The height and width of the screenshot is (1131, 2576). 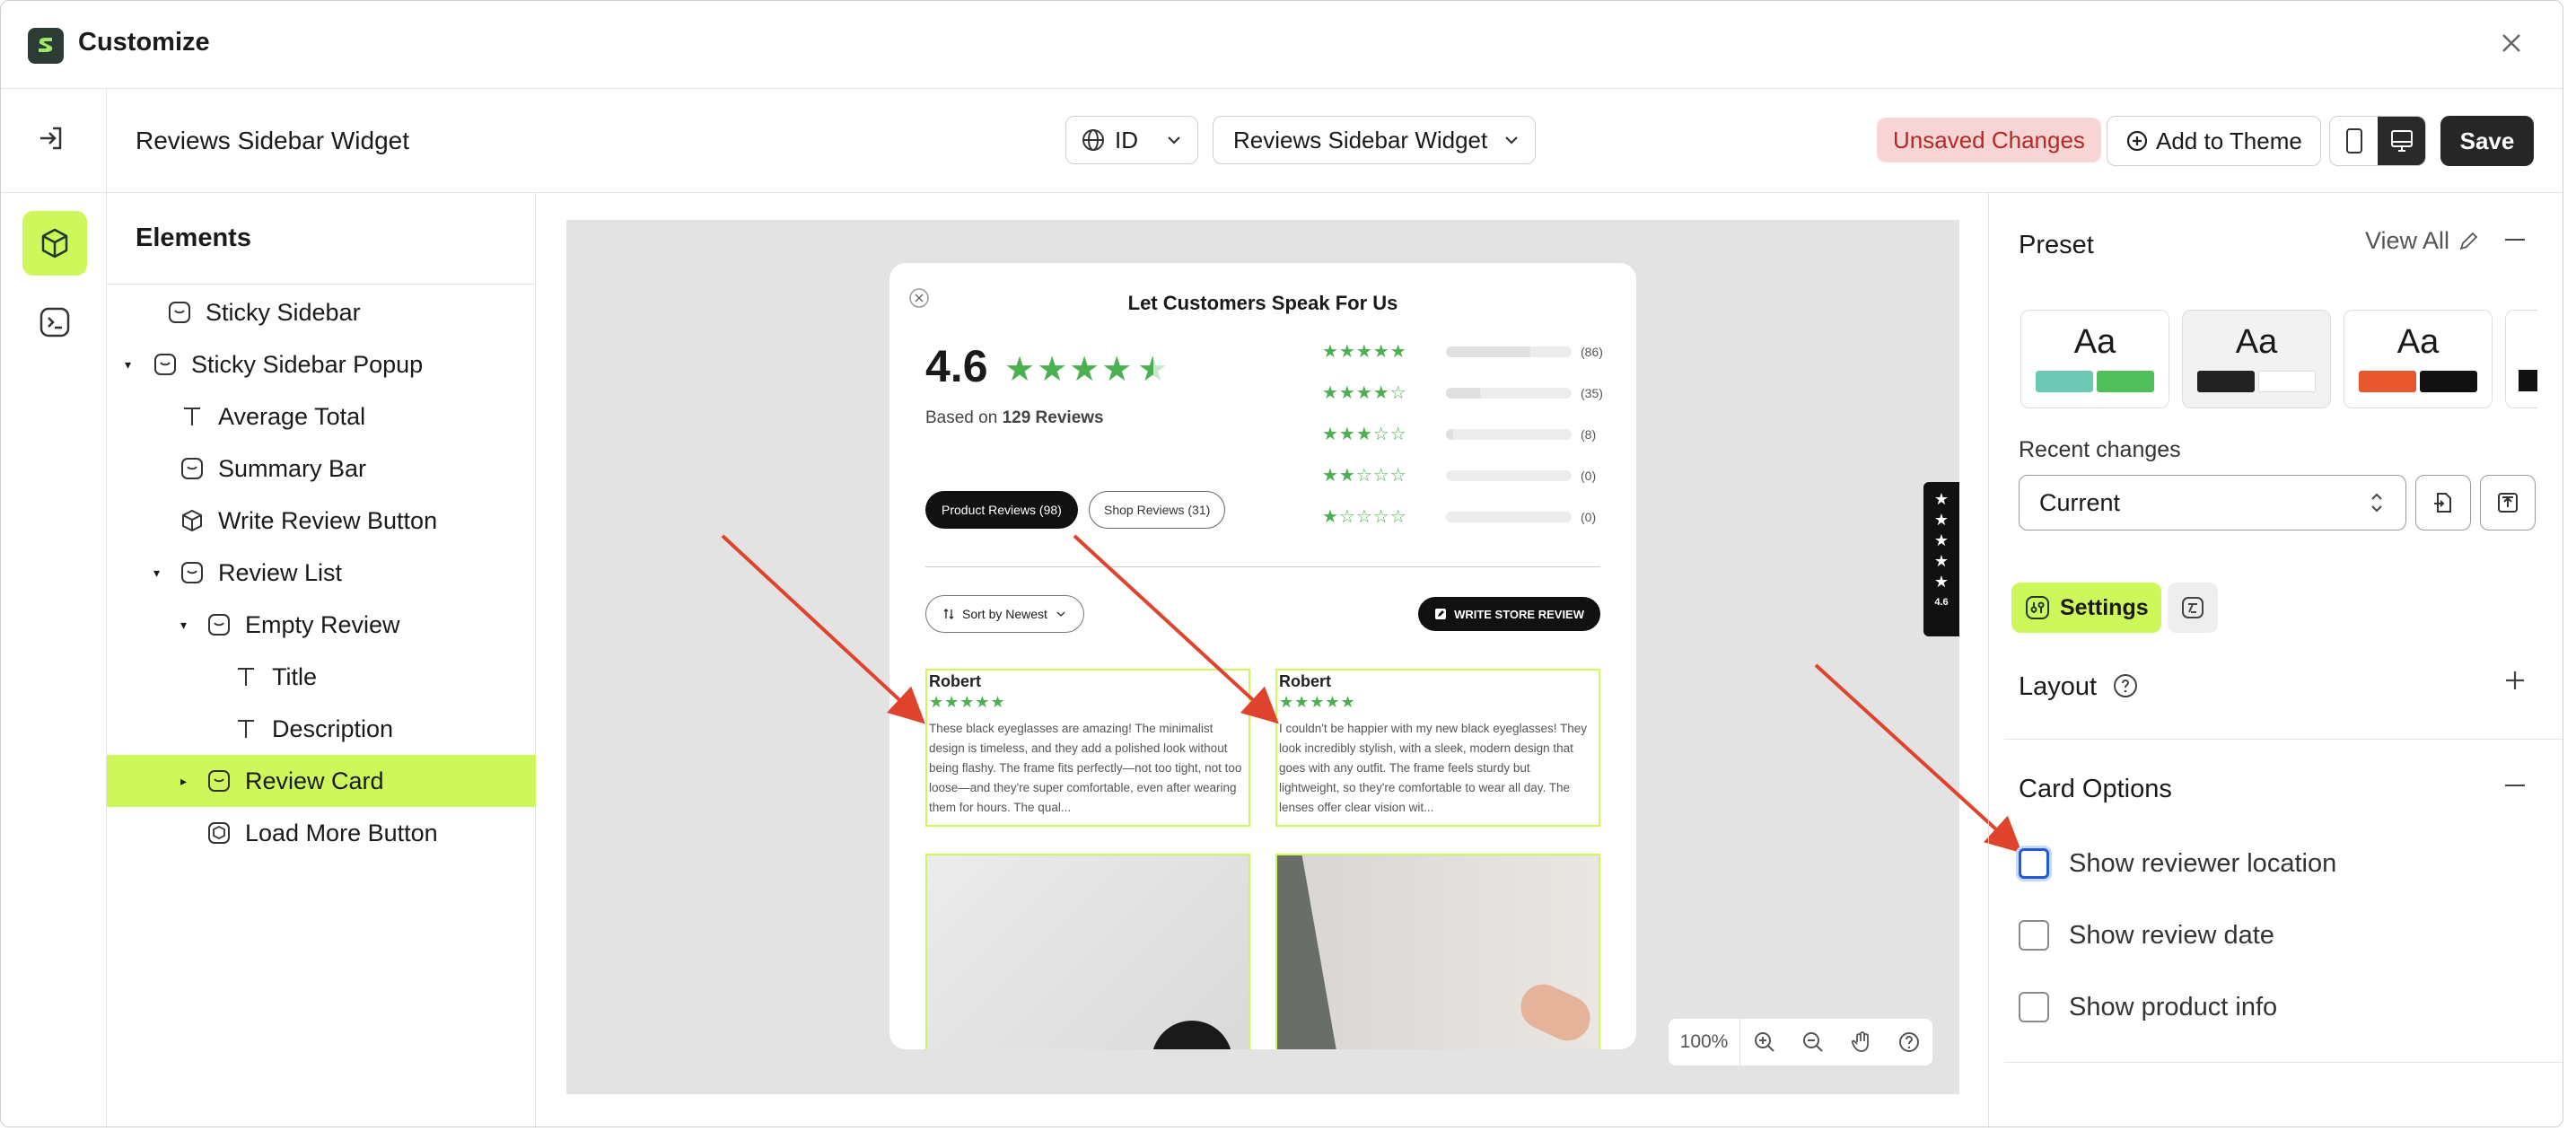 What do you see at coordinates (2422, 241) in the screenshot?
I see `view-all-link: View All` at bounding box center [2422, 241].